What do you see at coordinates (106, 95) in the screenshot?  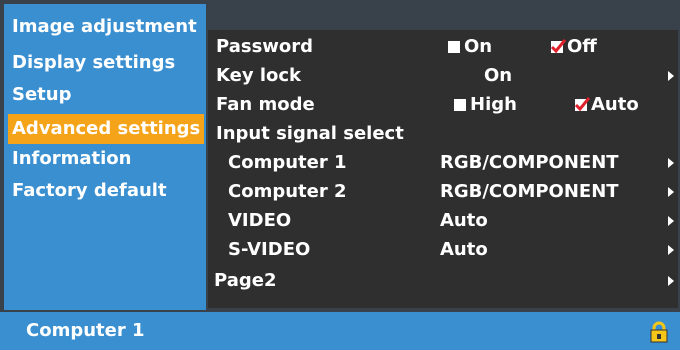 I see `menu-item-setup: Setup` at bounding box center [106, 95].